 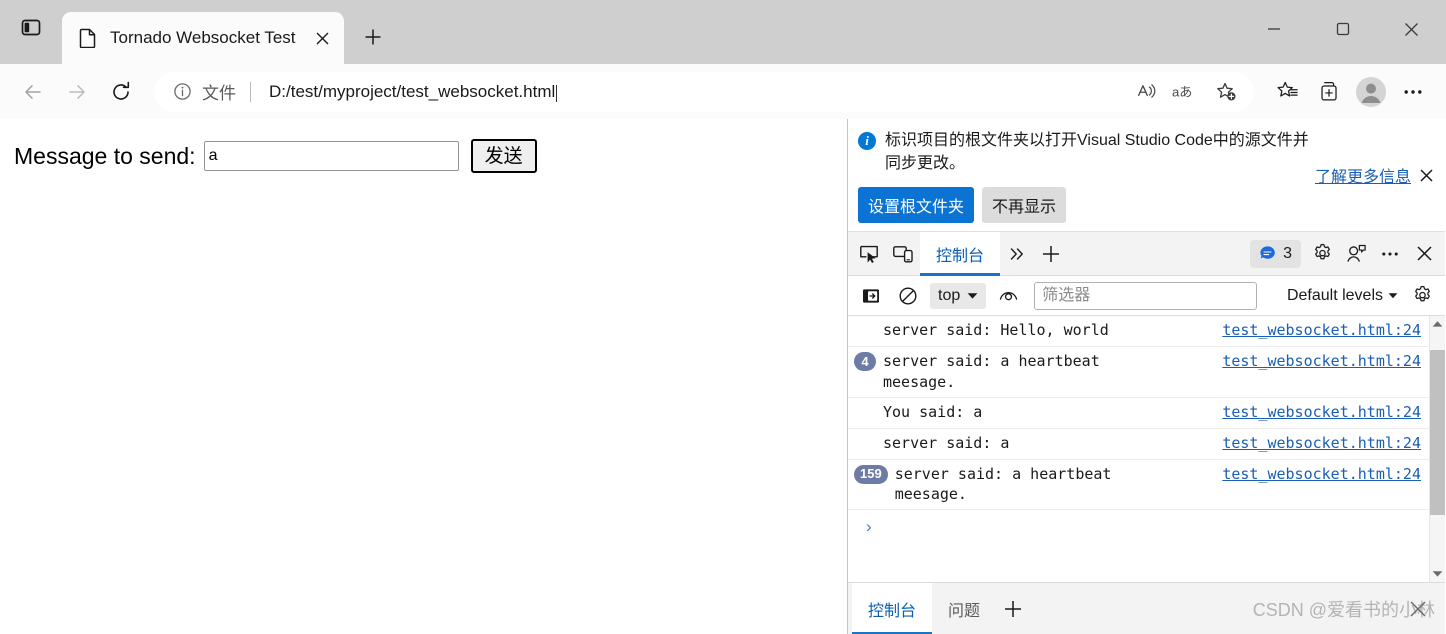 I want to click on window-controls, so click(x=1342, y=29).